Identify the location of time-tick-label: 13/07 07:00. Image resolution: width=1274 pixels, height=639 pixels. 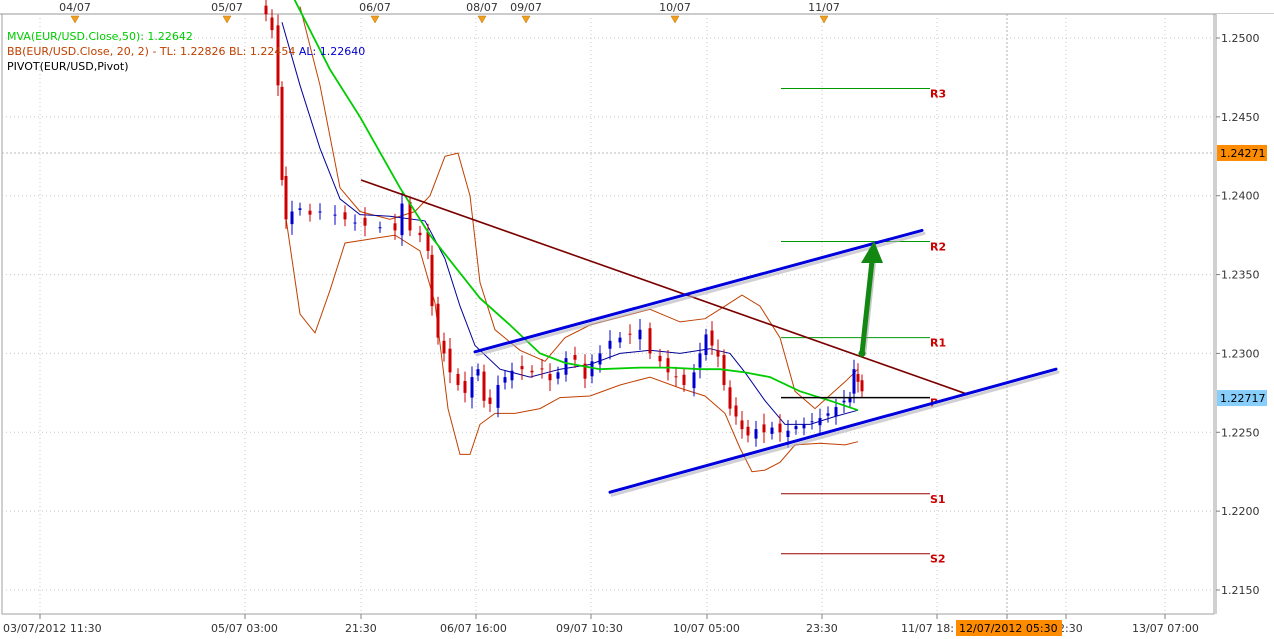
(1165, 628).